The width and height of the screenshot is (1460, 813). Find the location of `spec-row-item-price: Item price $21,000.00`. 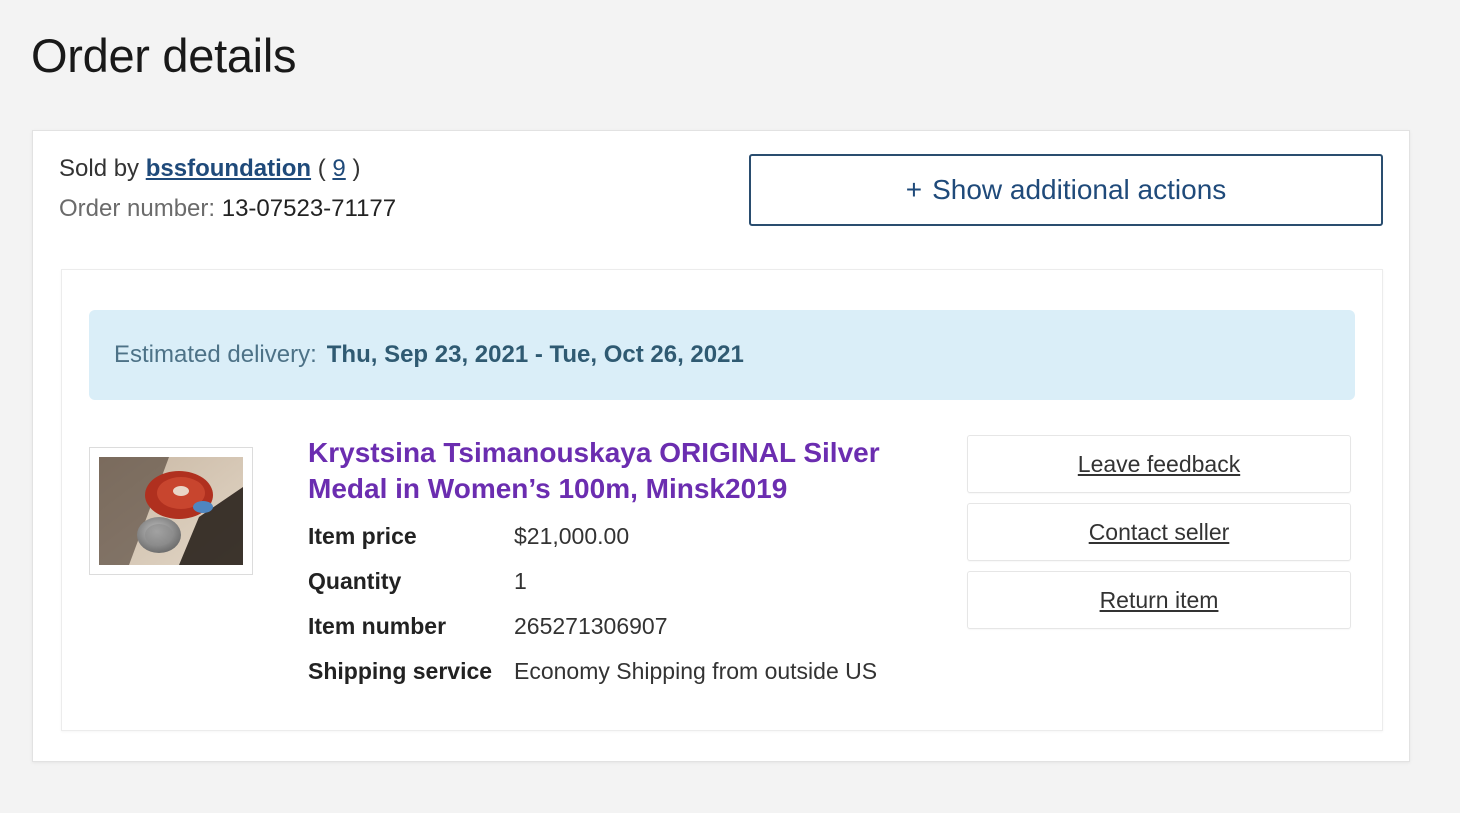

spec-row-item-price: Item price $21,000.00 is located at coordinates (592, 545).